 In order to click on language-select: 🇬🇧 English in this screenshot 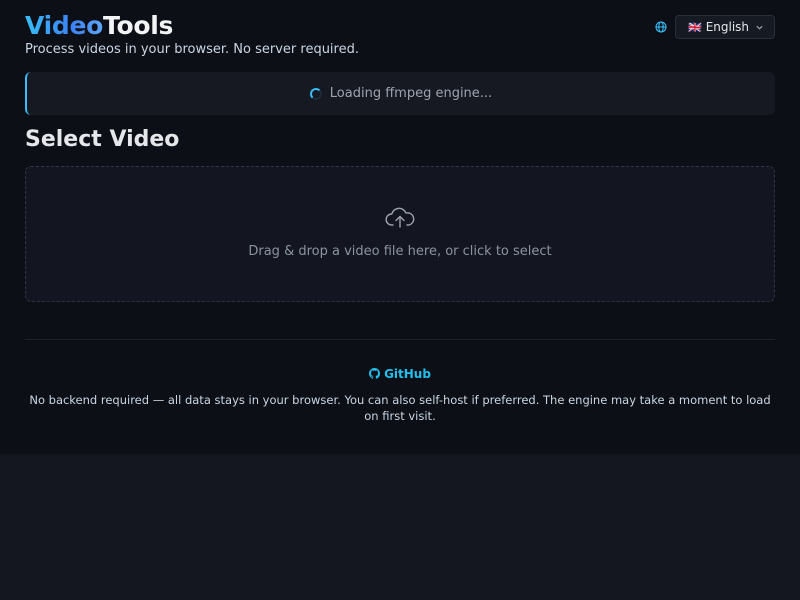, I will do `click(725, 27)`.